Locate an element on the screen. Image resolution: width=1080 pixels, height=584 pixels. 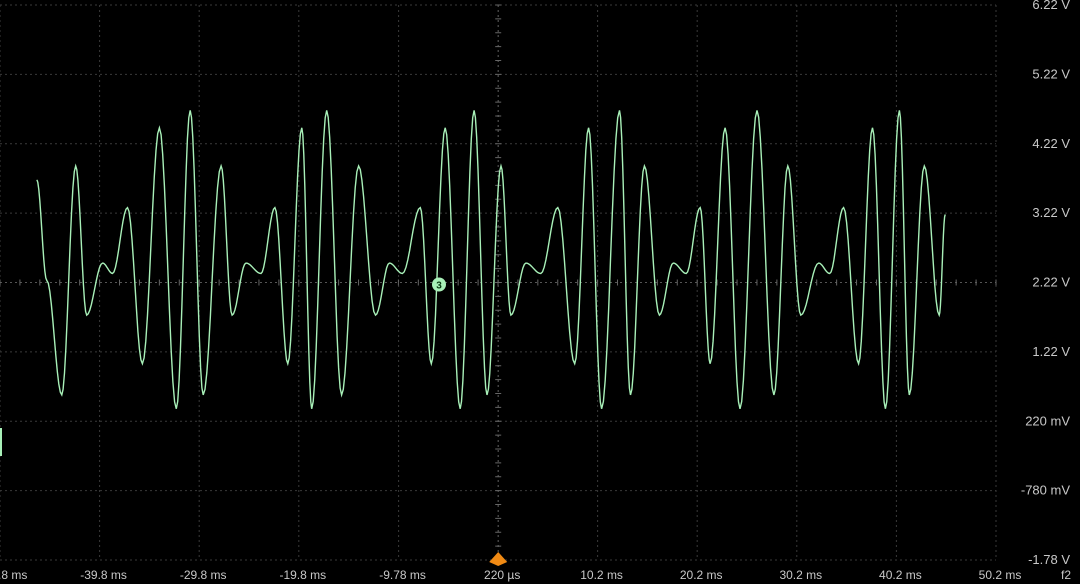
y-tick-label: 3.22 V is located at coordinates (1051, 212).